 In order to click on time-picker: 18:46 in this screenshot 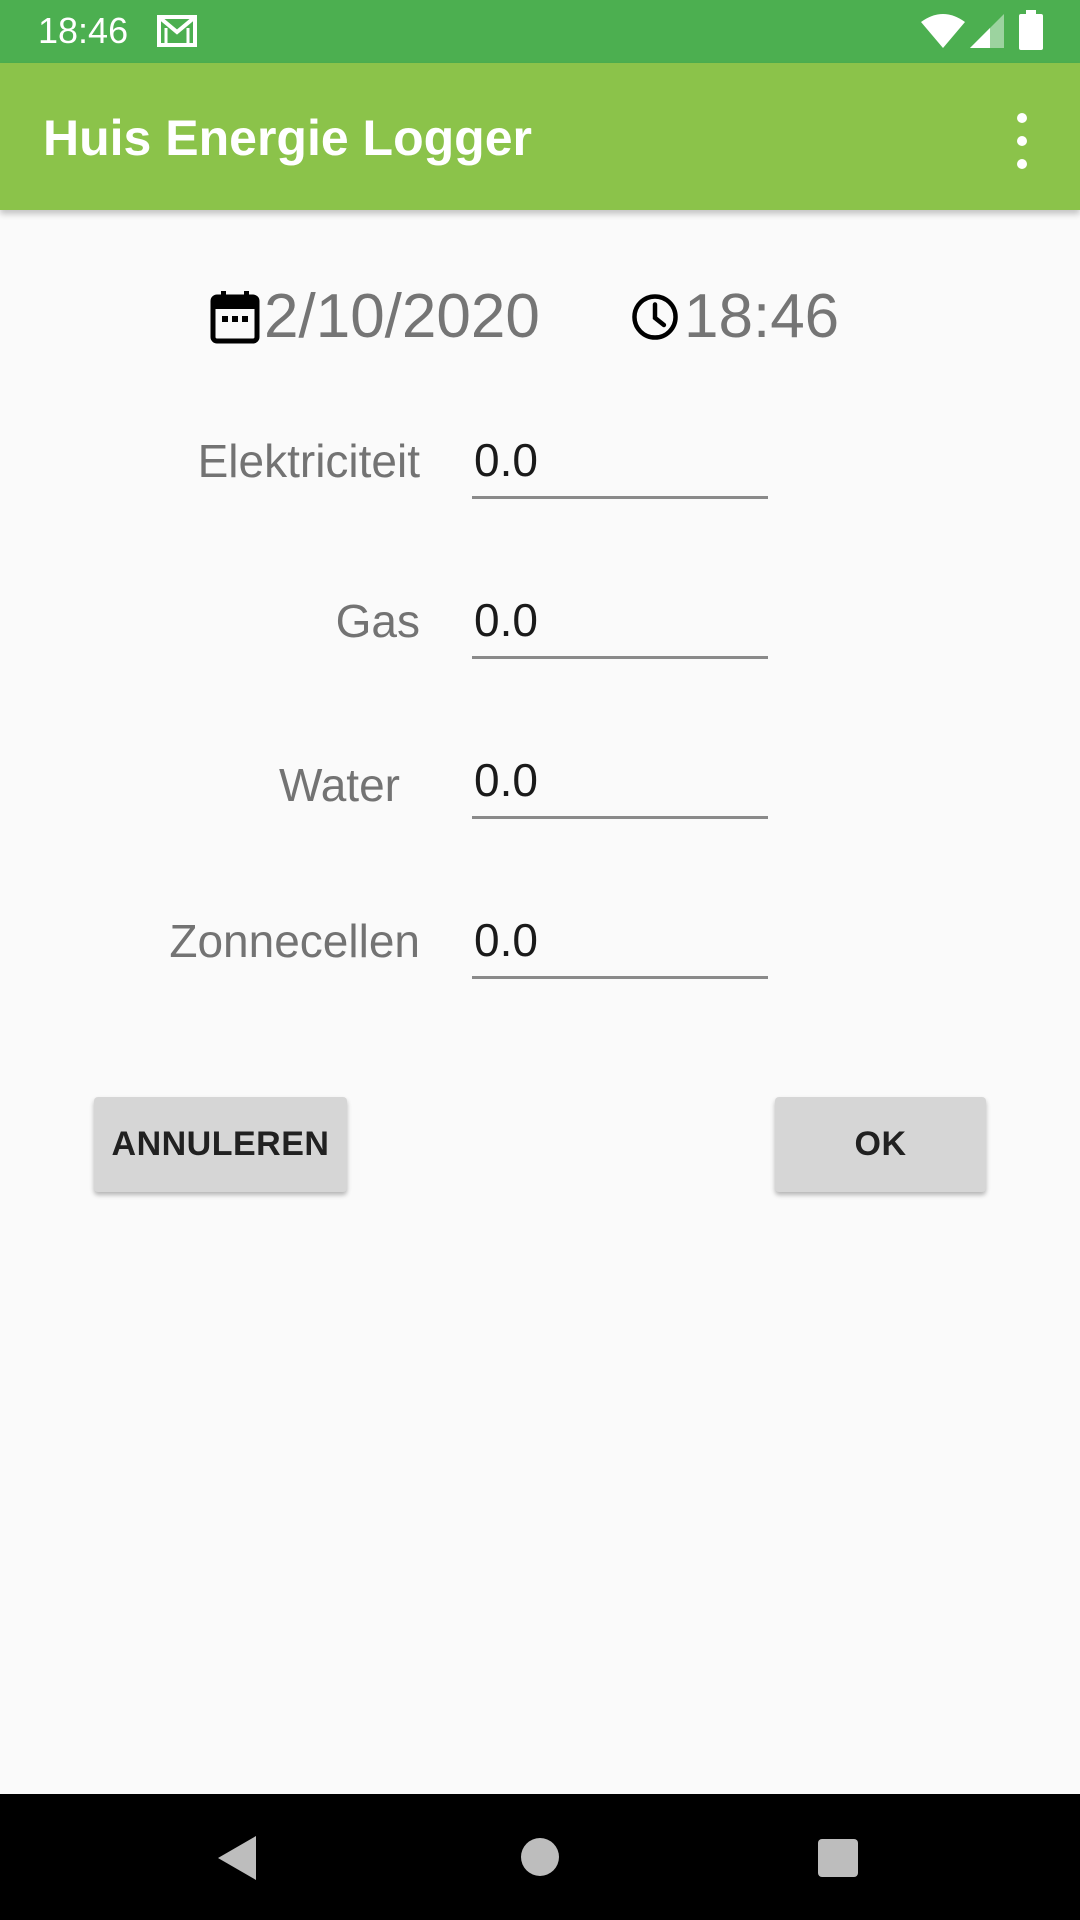, I will do `click(734, 317)`.